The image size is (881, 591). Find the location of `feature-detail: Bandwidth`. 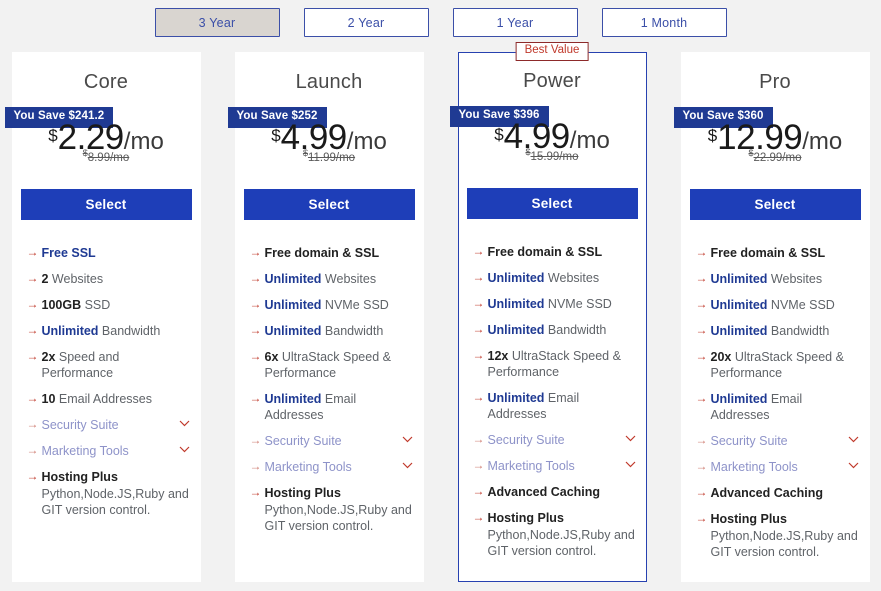

feature-detail: Bandwidth is located at coordinates (575, 330).